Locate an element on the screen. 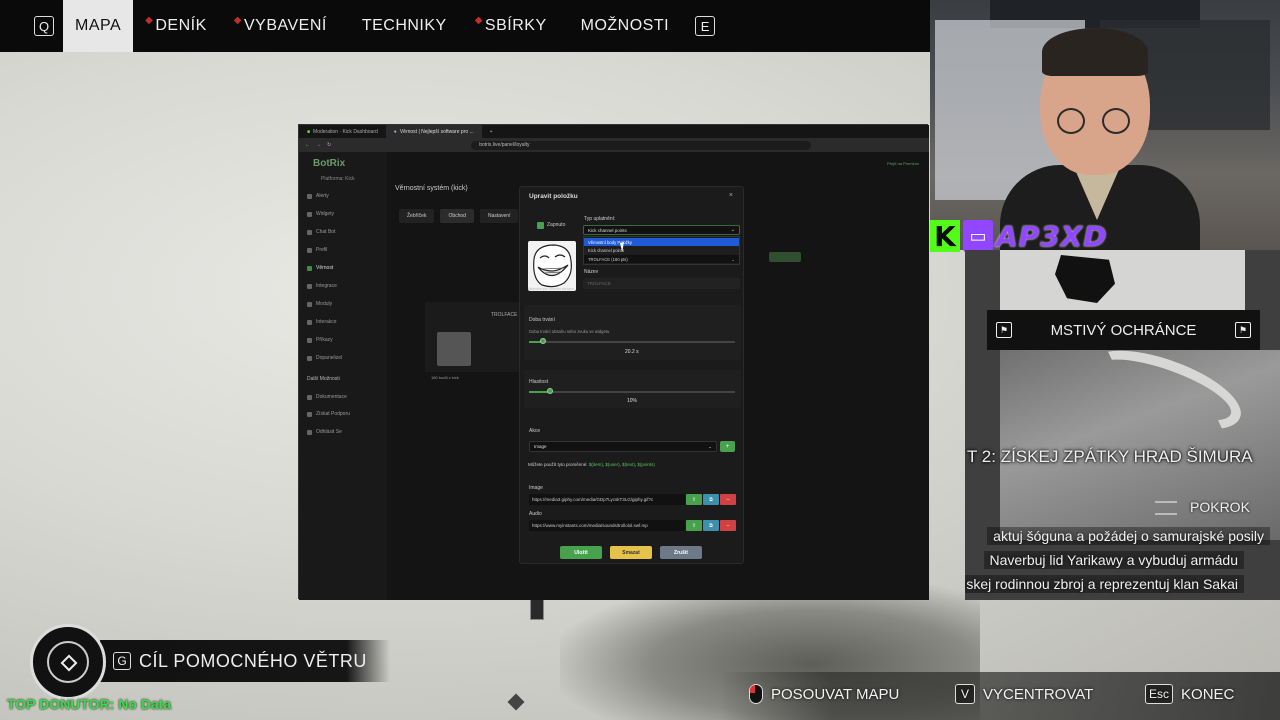  sidebar-section-more: Další Možnosti is located at coordinates (323, 379).